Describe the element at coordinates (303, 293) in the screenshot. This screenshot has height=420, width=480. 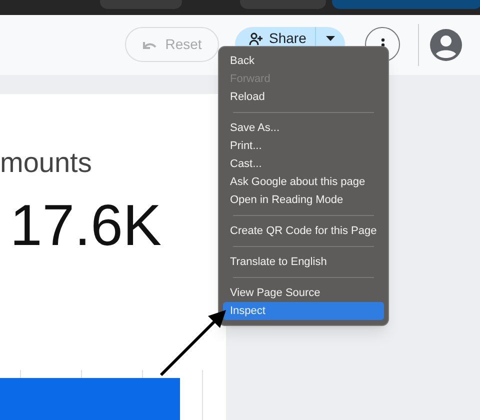
I see `menu-item: View Page Source` at that location.